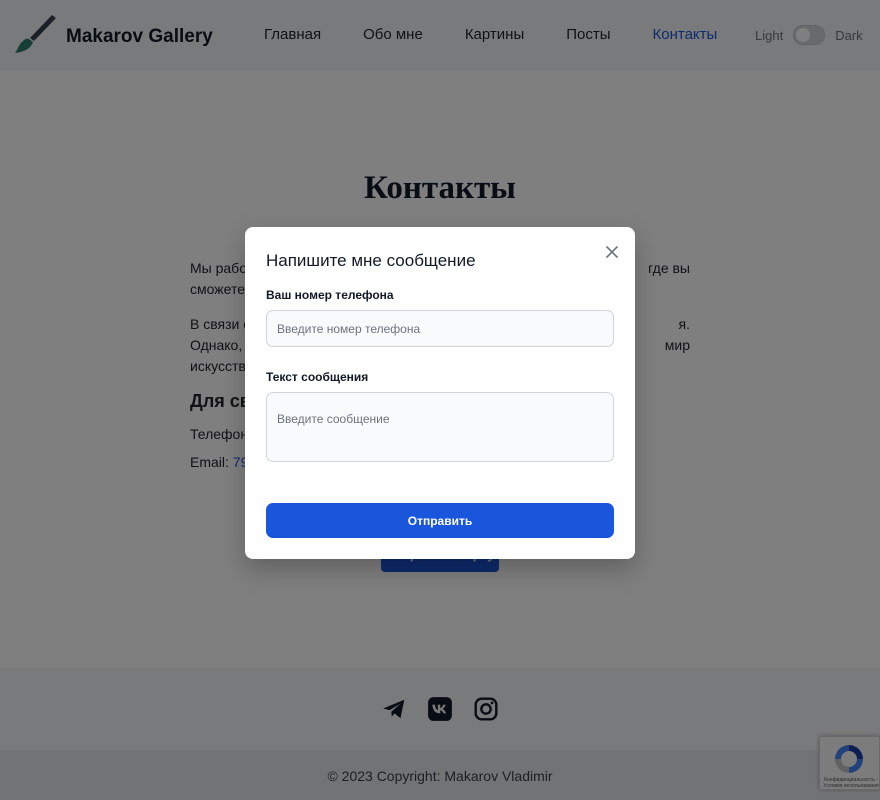 Image resolution: width=880 pixels, height=800 pixels. I want to click on phone-label: Ваш номер телефона, so click(330, 295).